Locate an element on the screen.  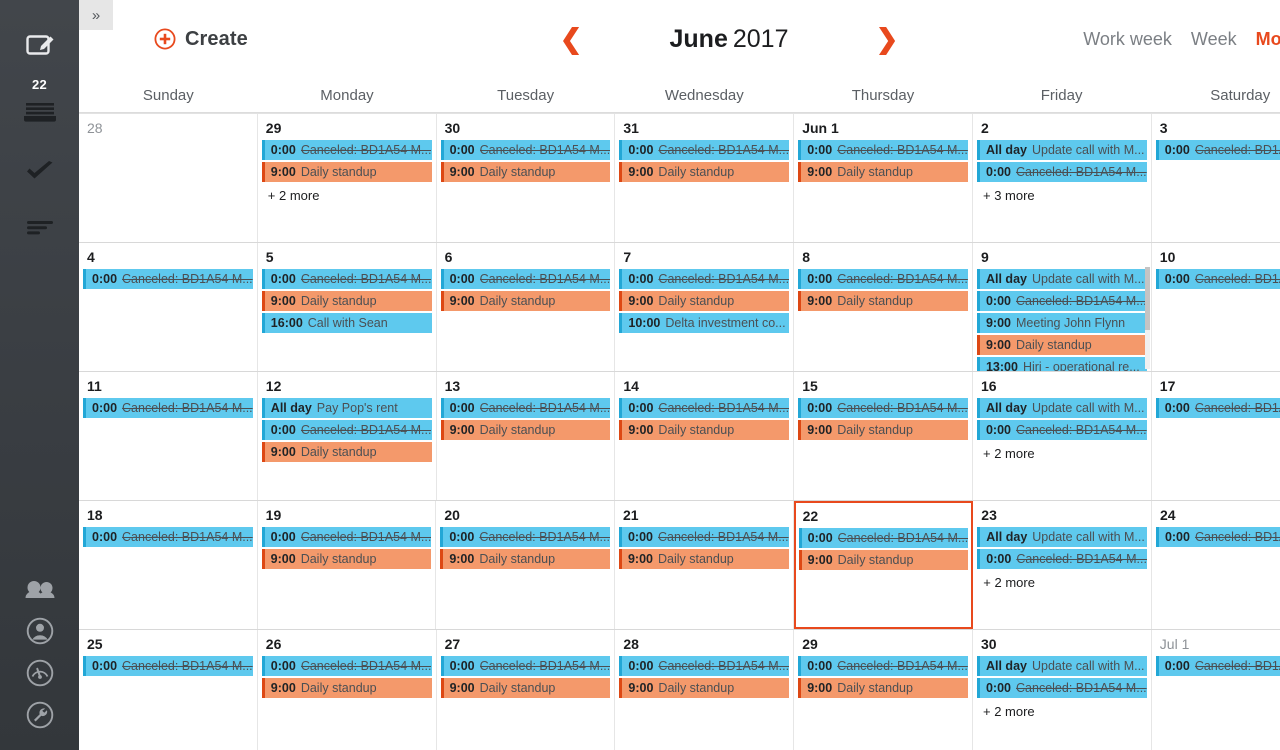
next-month-button: ❯ is located at coordinates (887, 39).